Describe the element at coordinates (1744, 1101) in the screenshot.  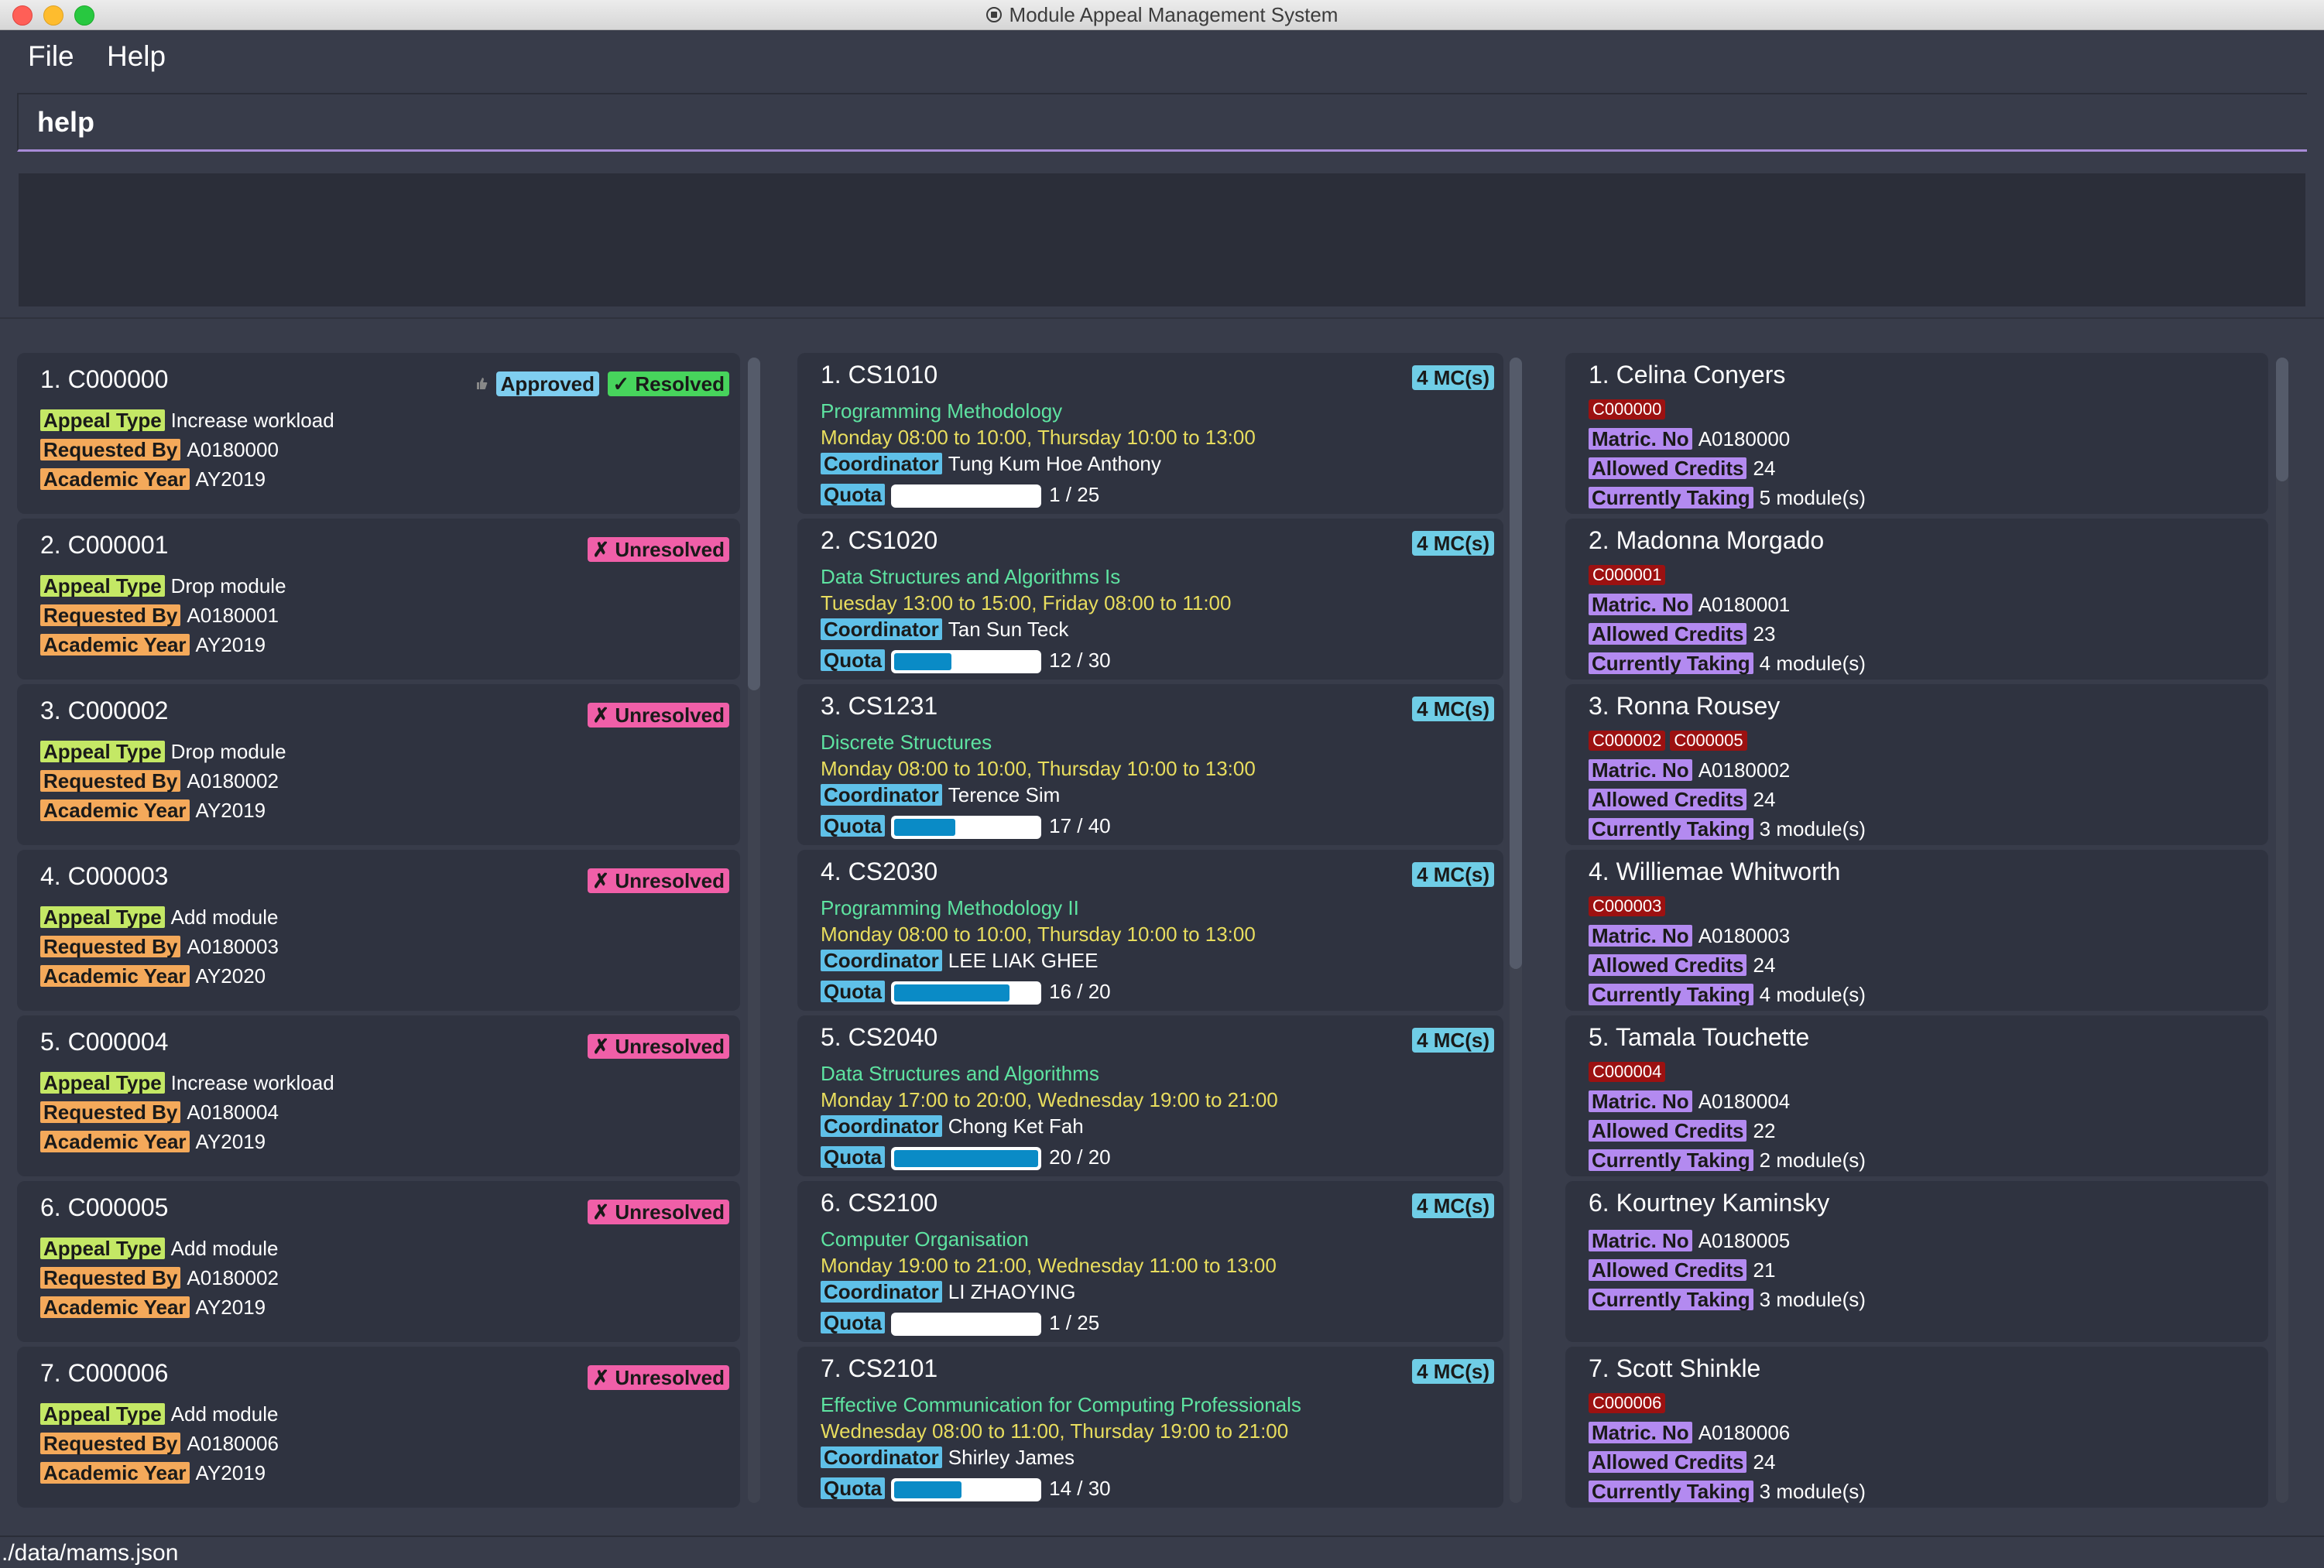
I see `matric-no-value: A0180004` at that location.